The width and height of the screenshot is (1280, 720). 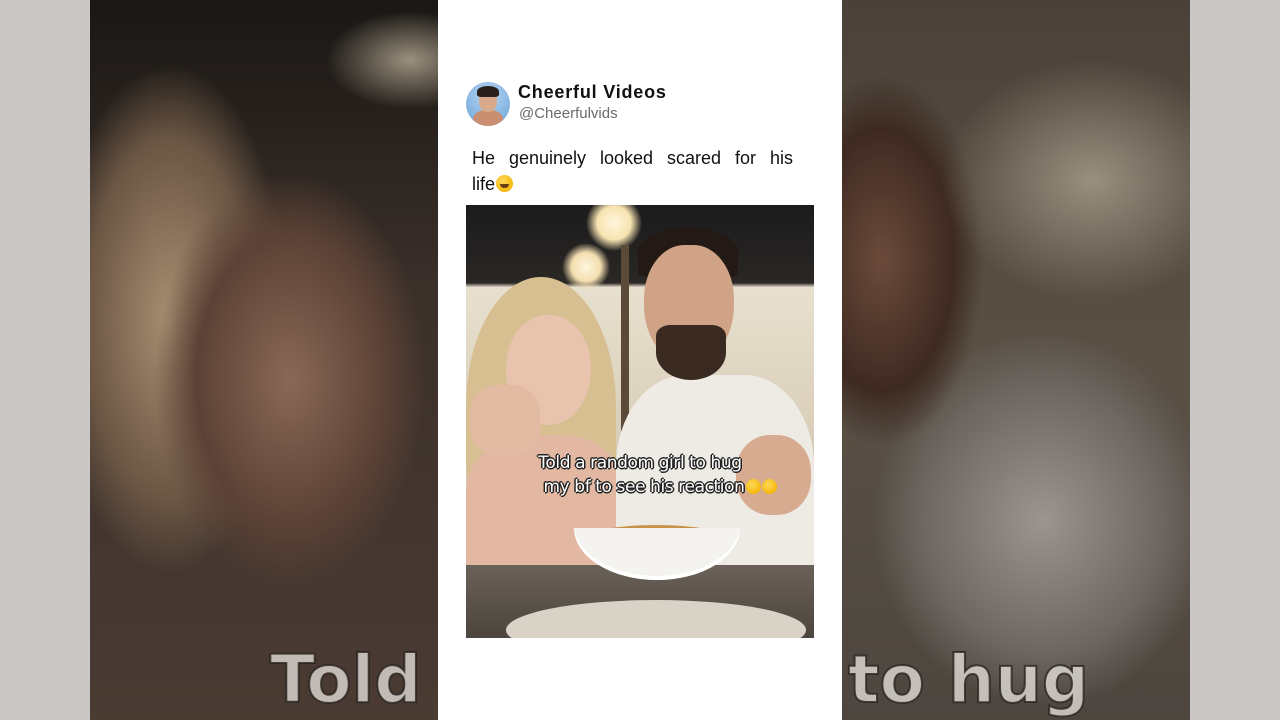 What do you see at coordinates (568, 113) in the screenshot?
I see `user-handle: @Cheerfulvids` at bounding box center [568, 113].